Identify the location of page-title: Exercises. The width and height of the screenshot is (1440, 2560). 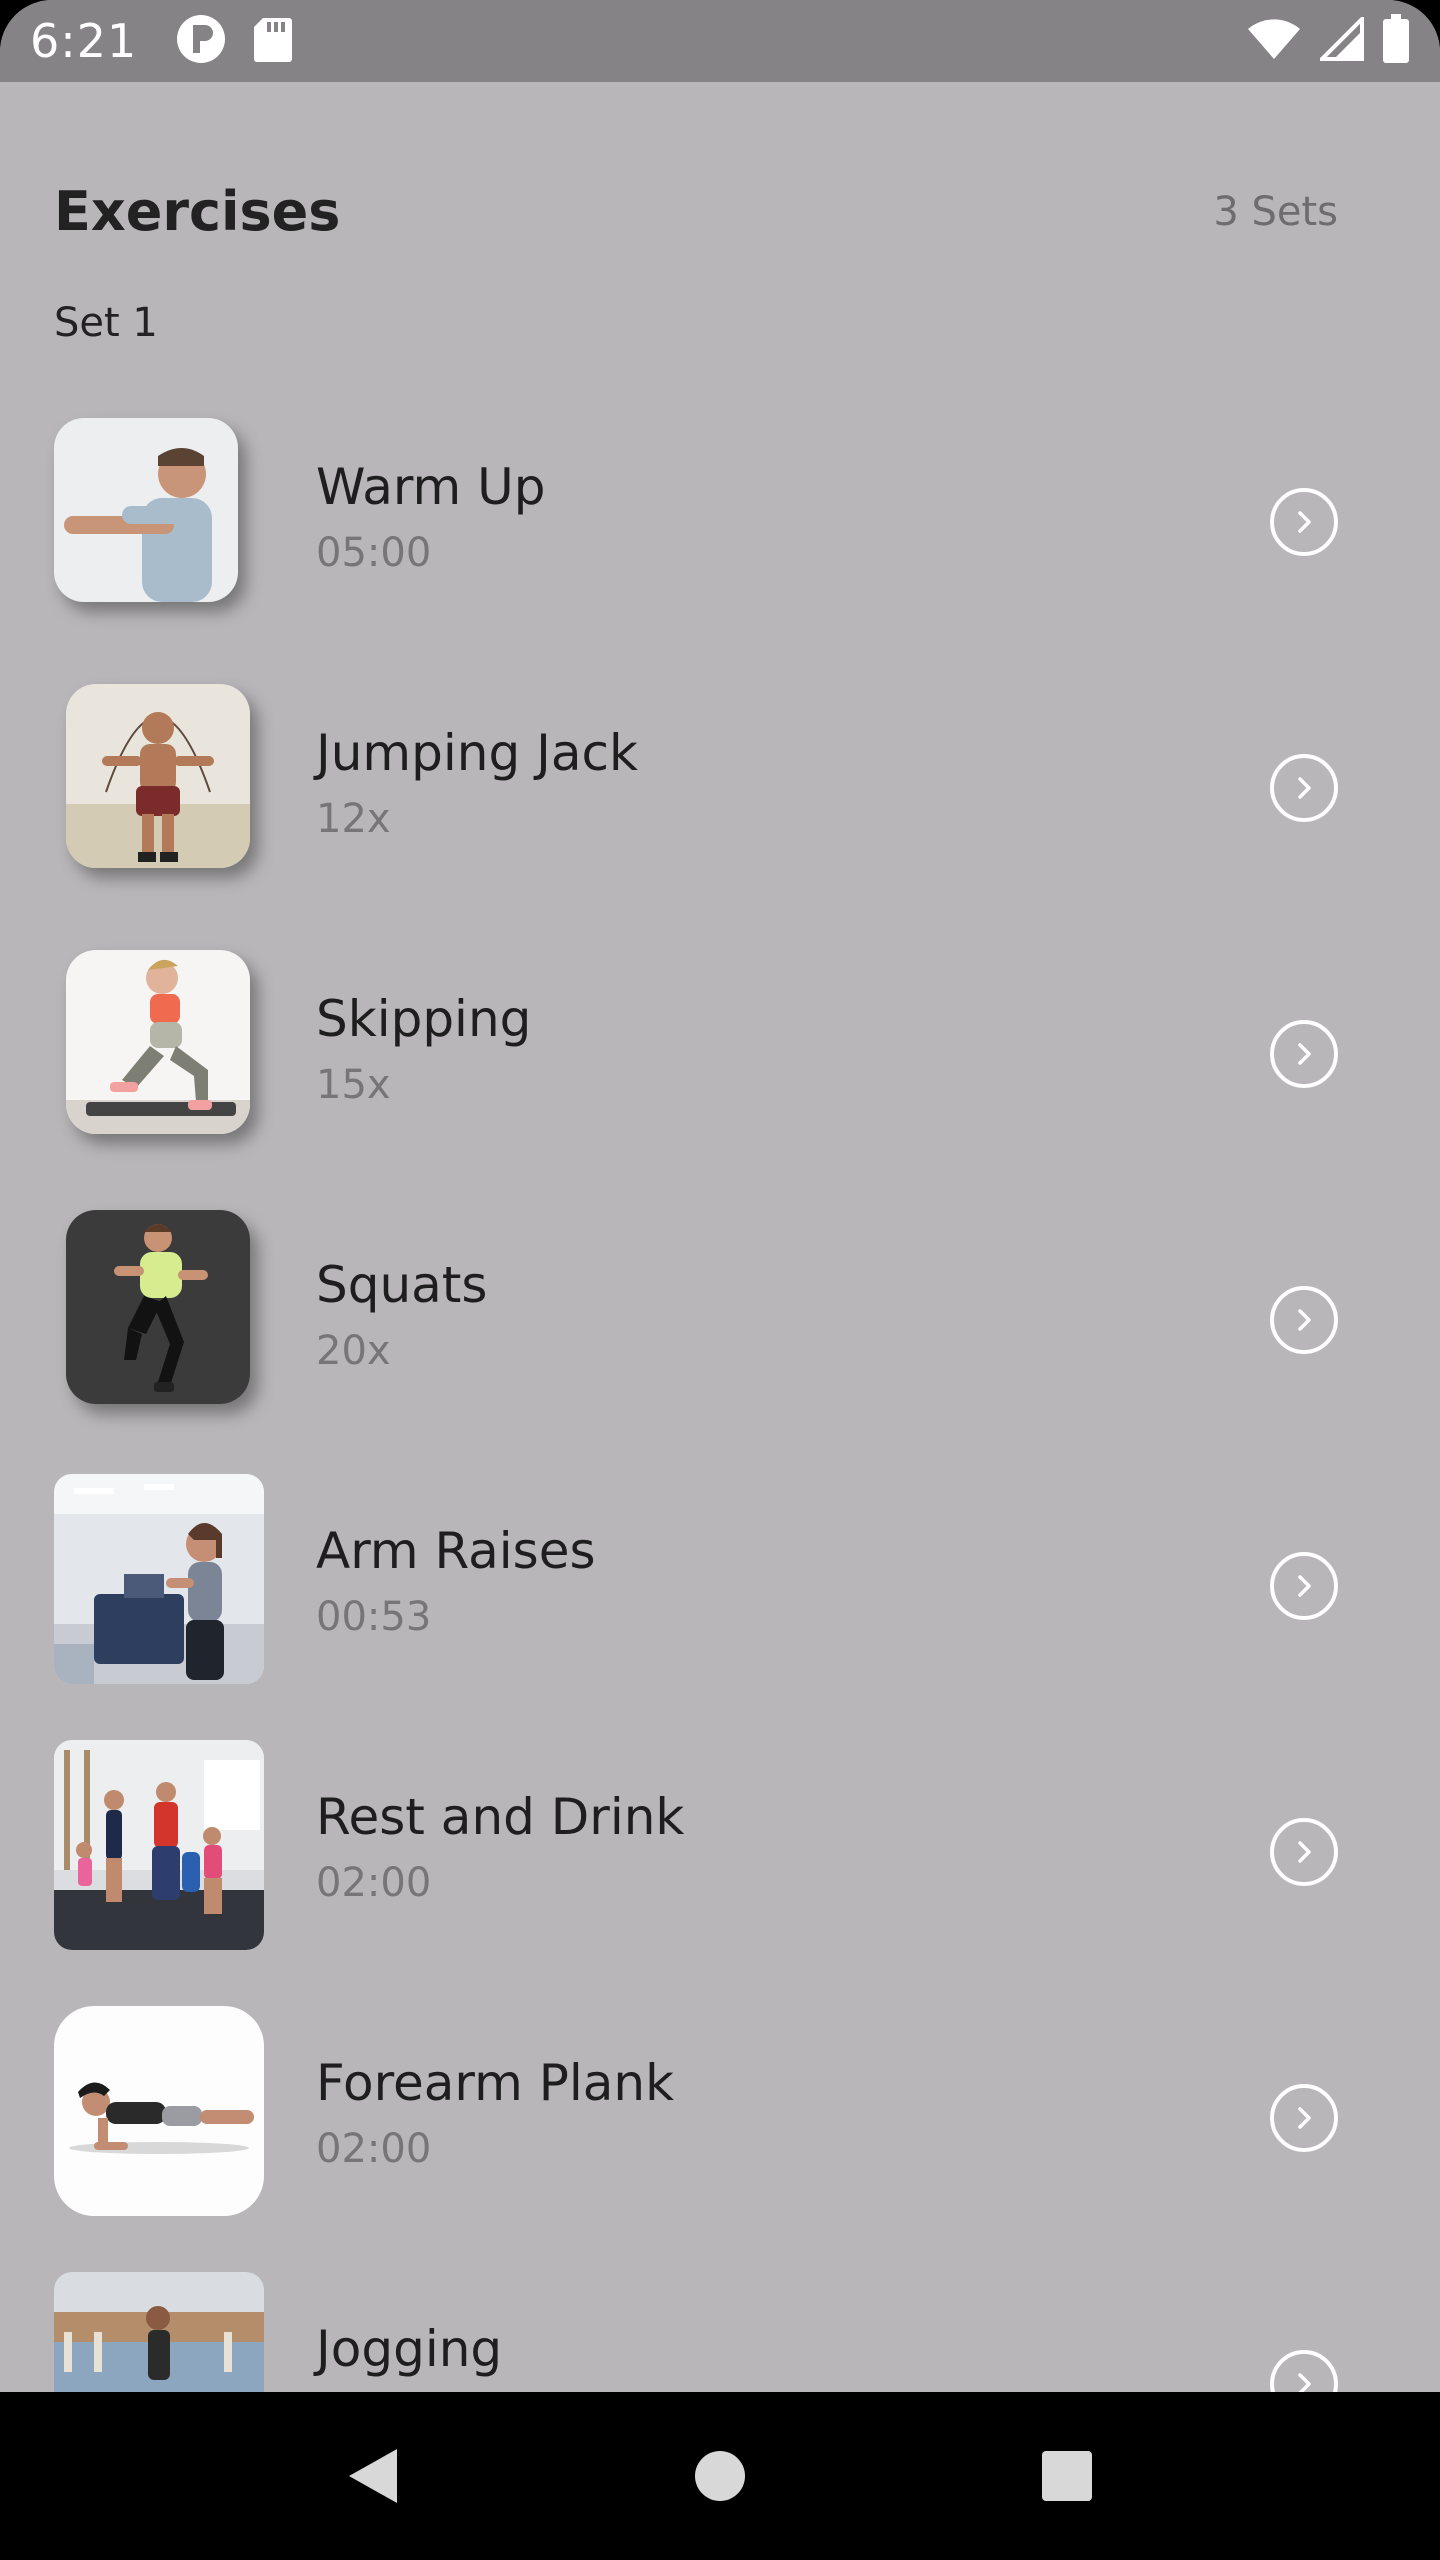
(197, 211).